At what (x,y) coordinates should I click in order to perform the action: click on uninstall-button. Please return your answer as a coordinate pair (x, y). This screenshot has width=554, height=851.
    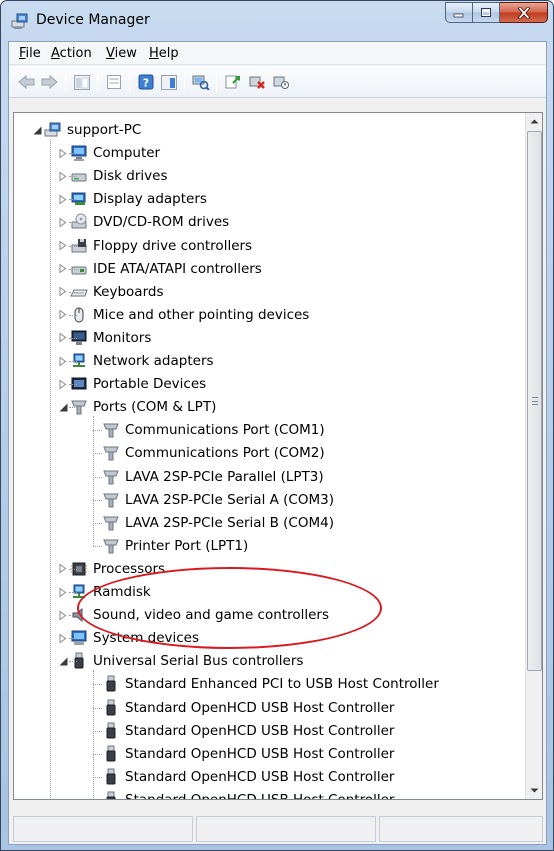
    Looking at the image, I should click on (257, 82).